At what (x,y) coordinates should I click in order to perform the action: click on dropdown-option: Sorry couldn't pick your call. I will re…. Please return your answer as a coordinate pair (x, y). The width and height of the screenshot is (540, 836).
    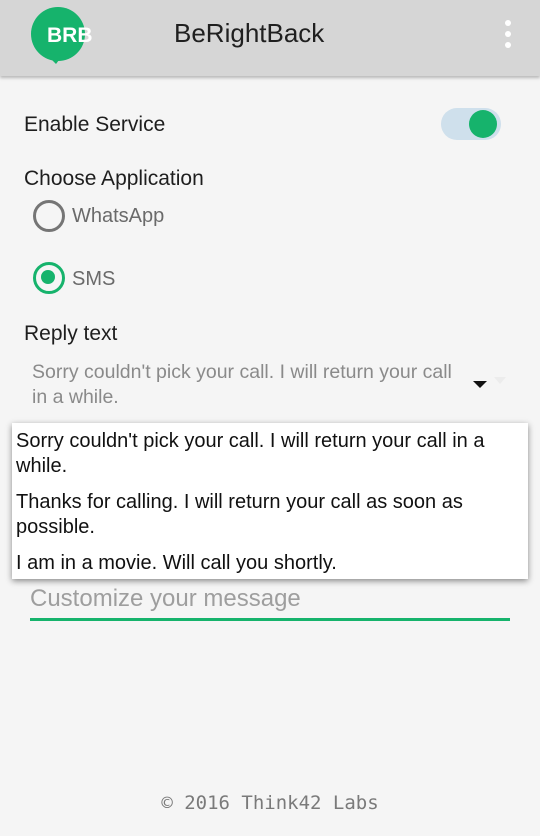
    Looking at the image, I should click on (268, 454).